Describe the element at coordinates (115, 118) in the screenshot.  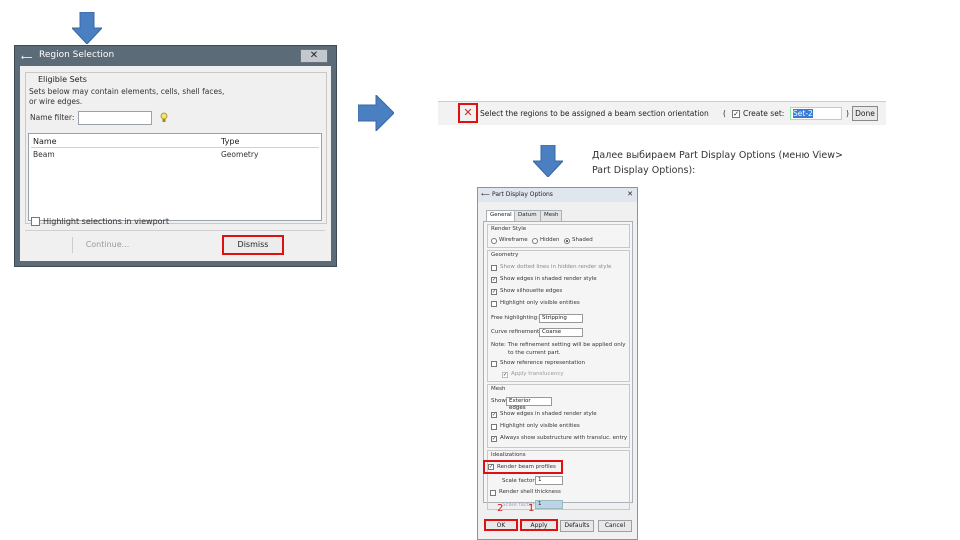
I see `name-filter-input` at that location.